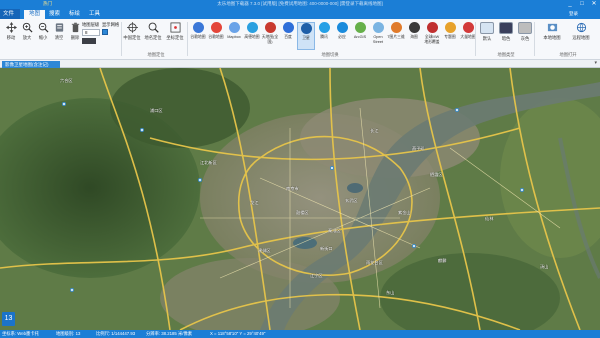 This screenshot has width=600, height=338. I want to click on map-type-button: 暗色, so click(506, 36).